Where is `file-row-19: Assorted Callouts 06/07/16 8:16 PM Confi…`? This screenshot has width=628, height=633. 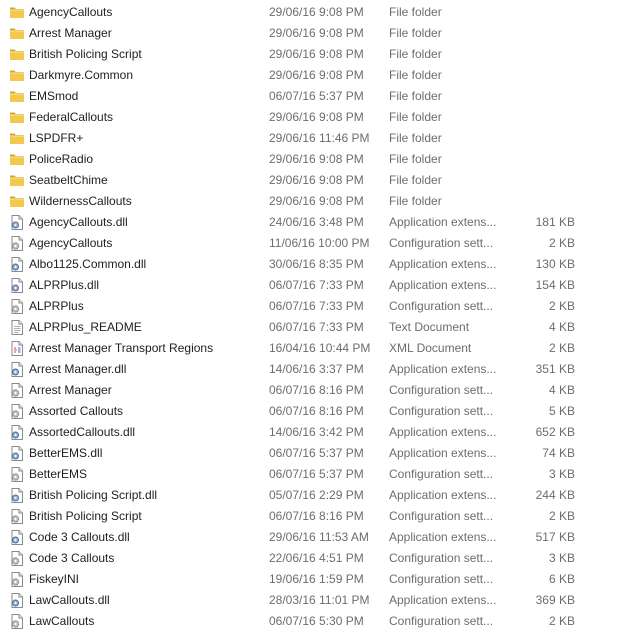 file-row-19: Assorted Callouts 06/07/16 8:16 PM Confi… is located at coordinates (314, 411).